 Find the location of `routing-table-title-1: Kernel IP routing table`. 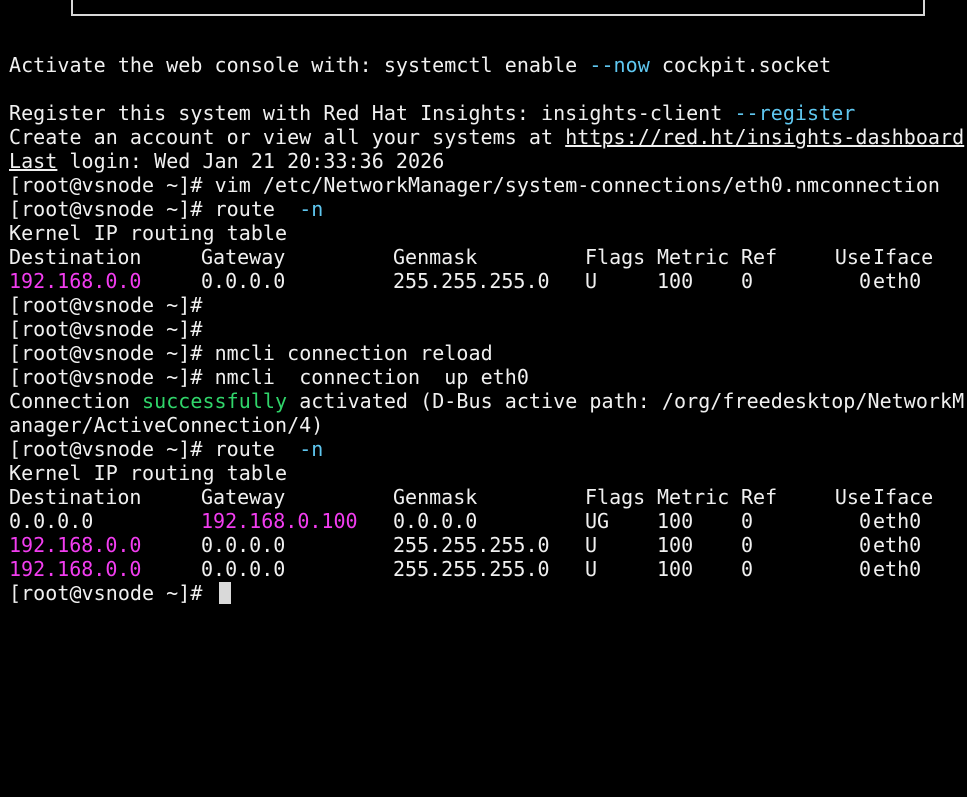

routing-table-title-1: Kernel IP routing table is located at coordinates (148, 233).